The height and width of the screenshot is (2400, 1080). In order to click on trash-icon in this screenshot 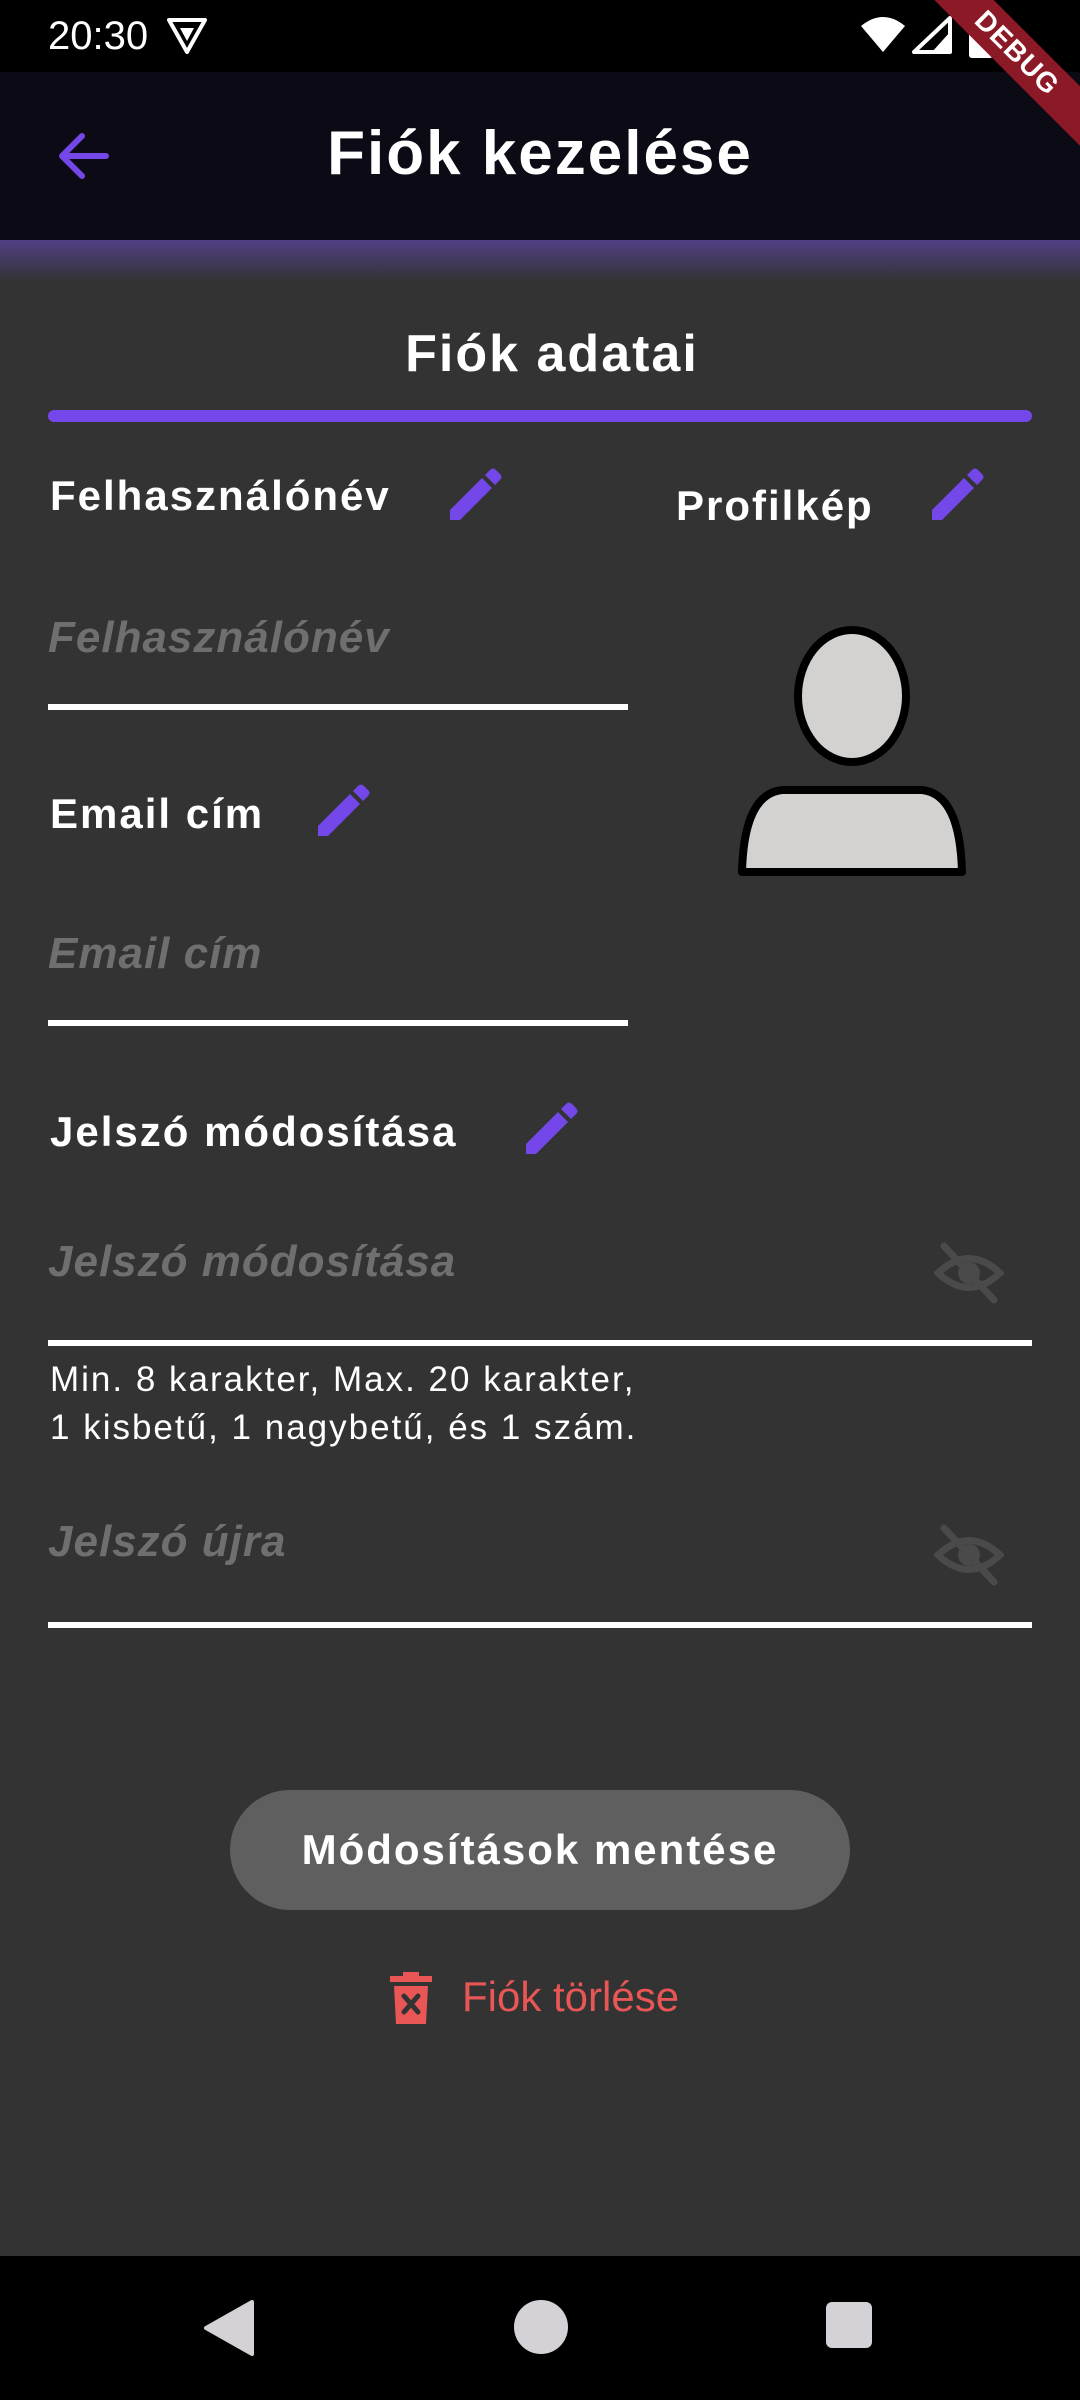, I will do `click(411, 1998)`.